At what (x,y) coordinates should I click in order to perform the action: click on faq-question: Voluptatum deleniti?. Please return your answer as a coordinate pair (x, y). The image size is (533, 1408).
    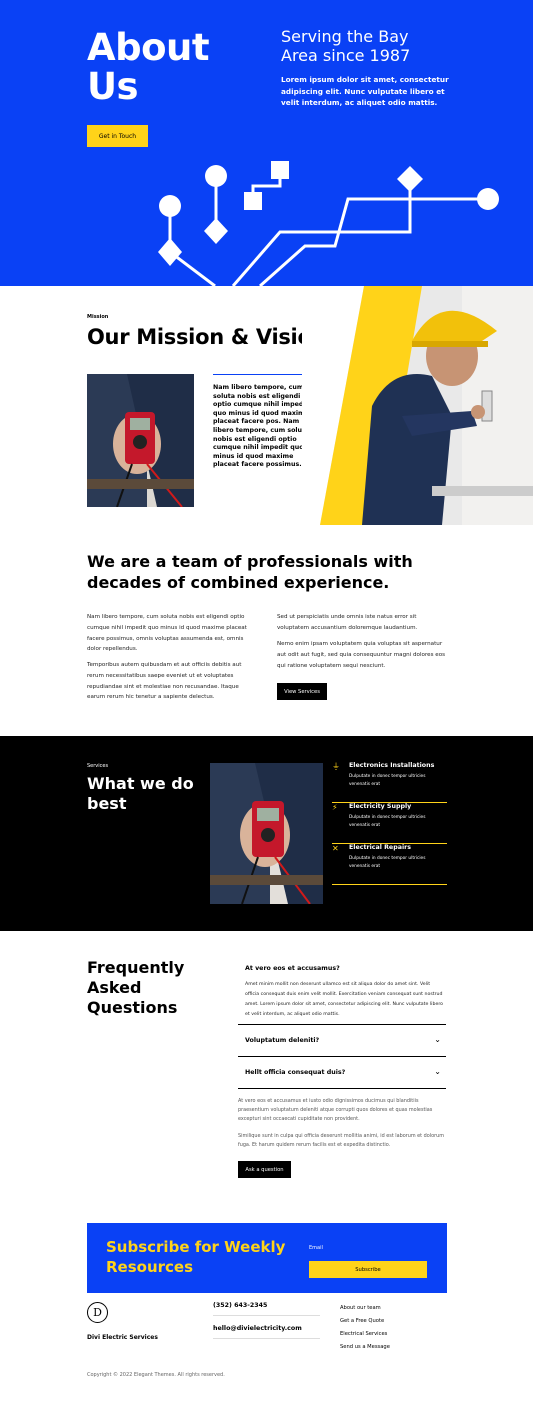
    Looking at the image, I should click on (282, 1040).